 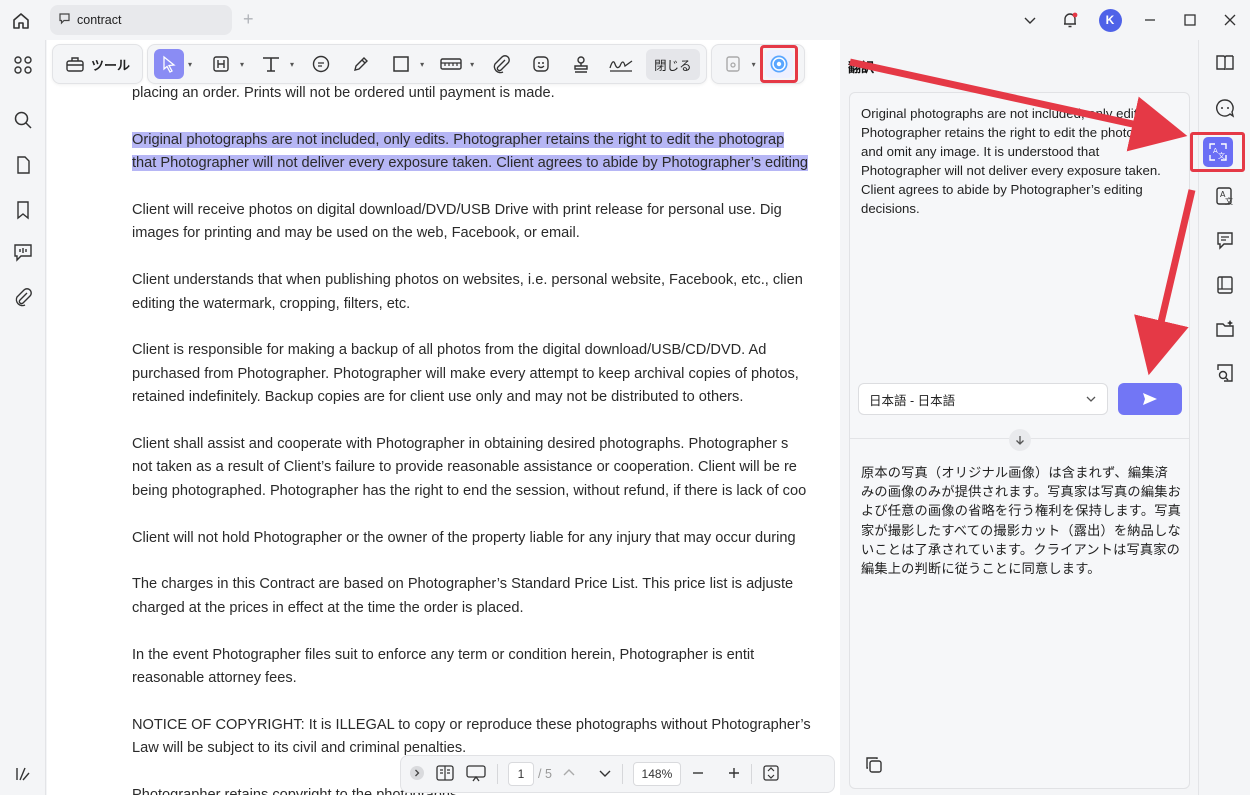 I want to click on two-page-view-icon, so click(x=445, y=774).